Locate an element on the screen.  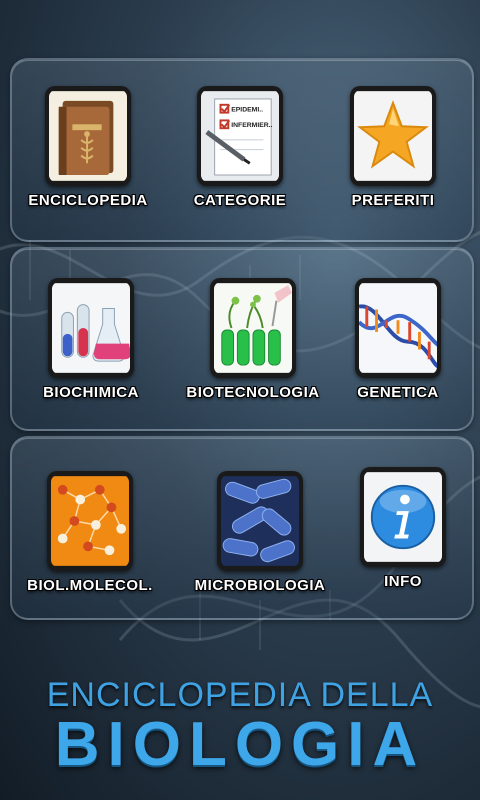
molecule-icon is located at coordinates (90, 521).